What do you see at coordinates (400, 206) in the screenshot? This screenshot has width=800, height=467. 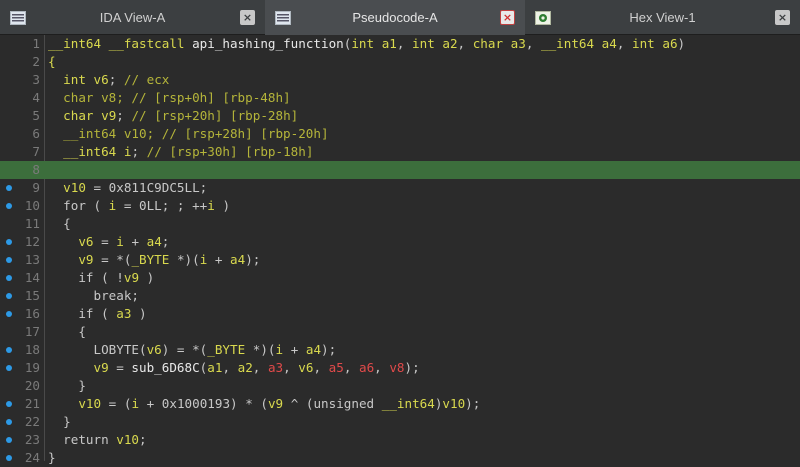 I see `code-line: 10 for ( i = 0LL; ; ++i )` at bounding box center [400, 206].